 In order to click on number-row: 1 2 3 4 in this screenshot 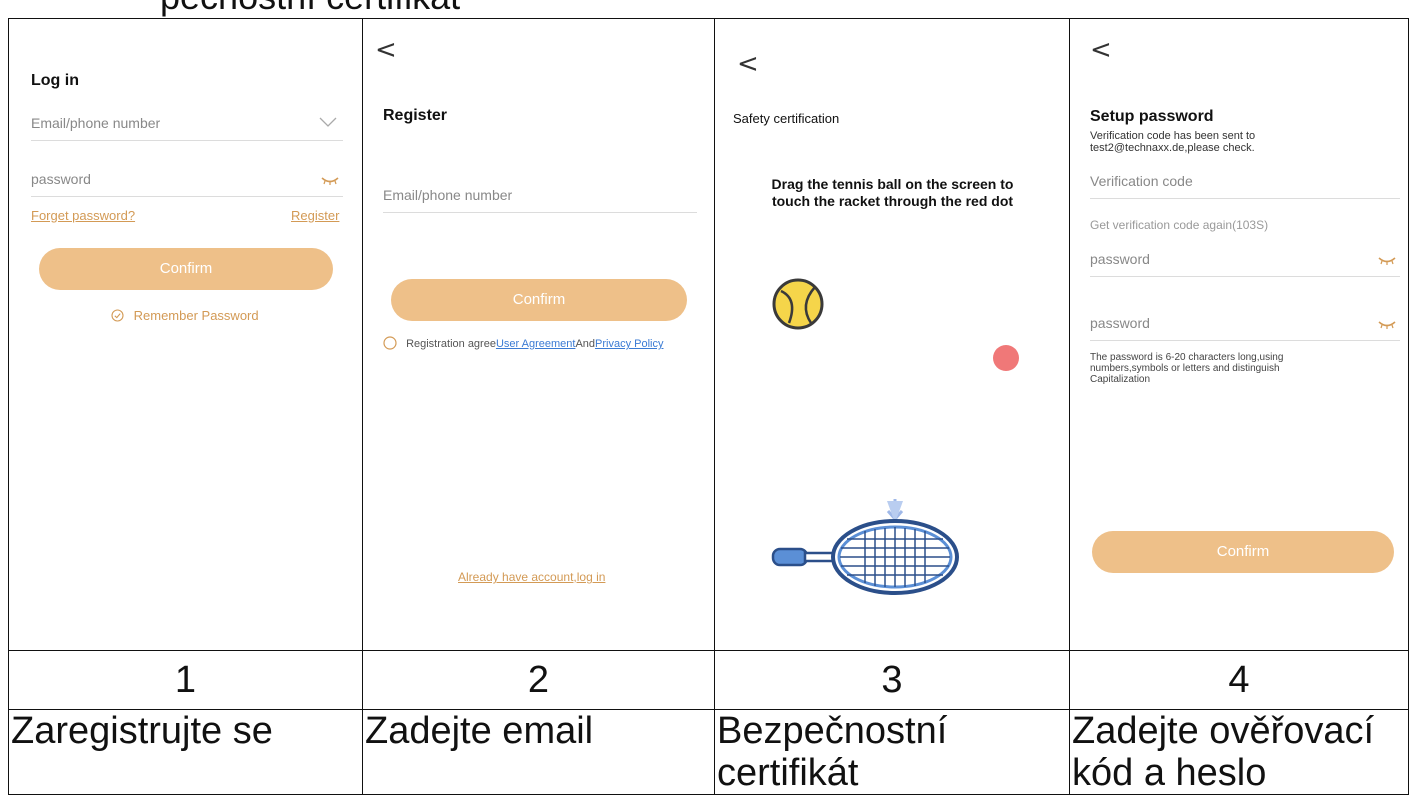, I will do `click(708, 680)`.